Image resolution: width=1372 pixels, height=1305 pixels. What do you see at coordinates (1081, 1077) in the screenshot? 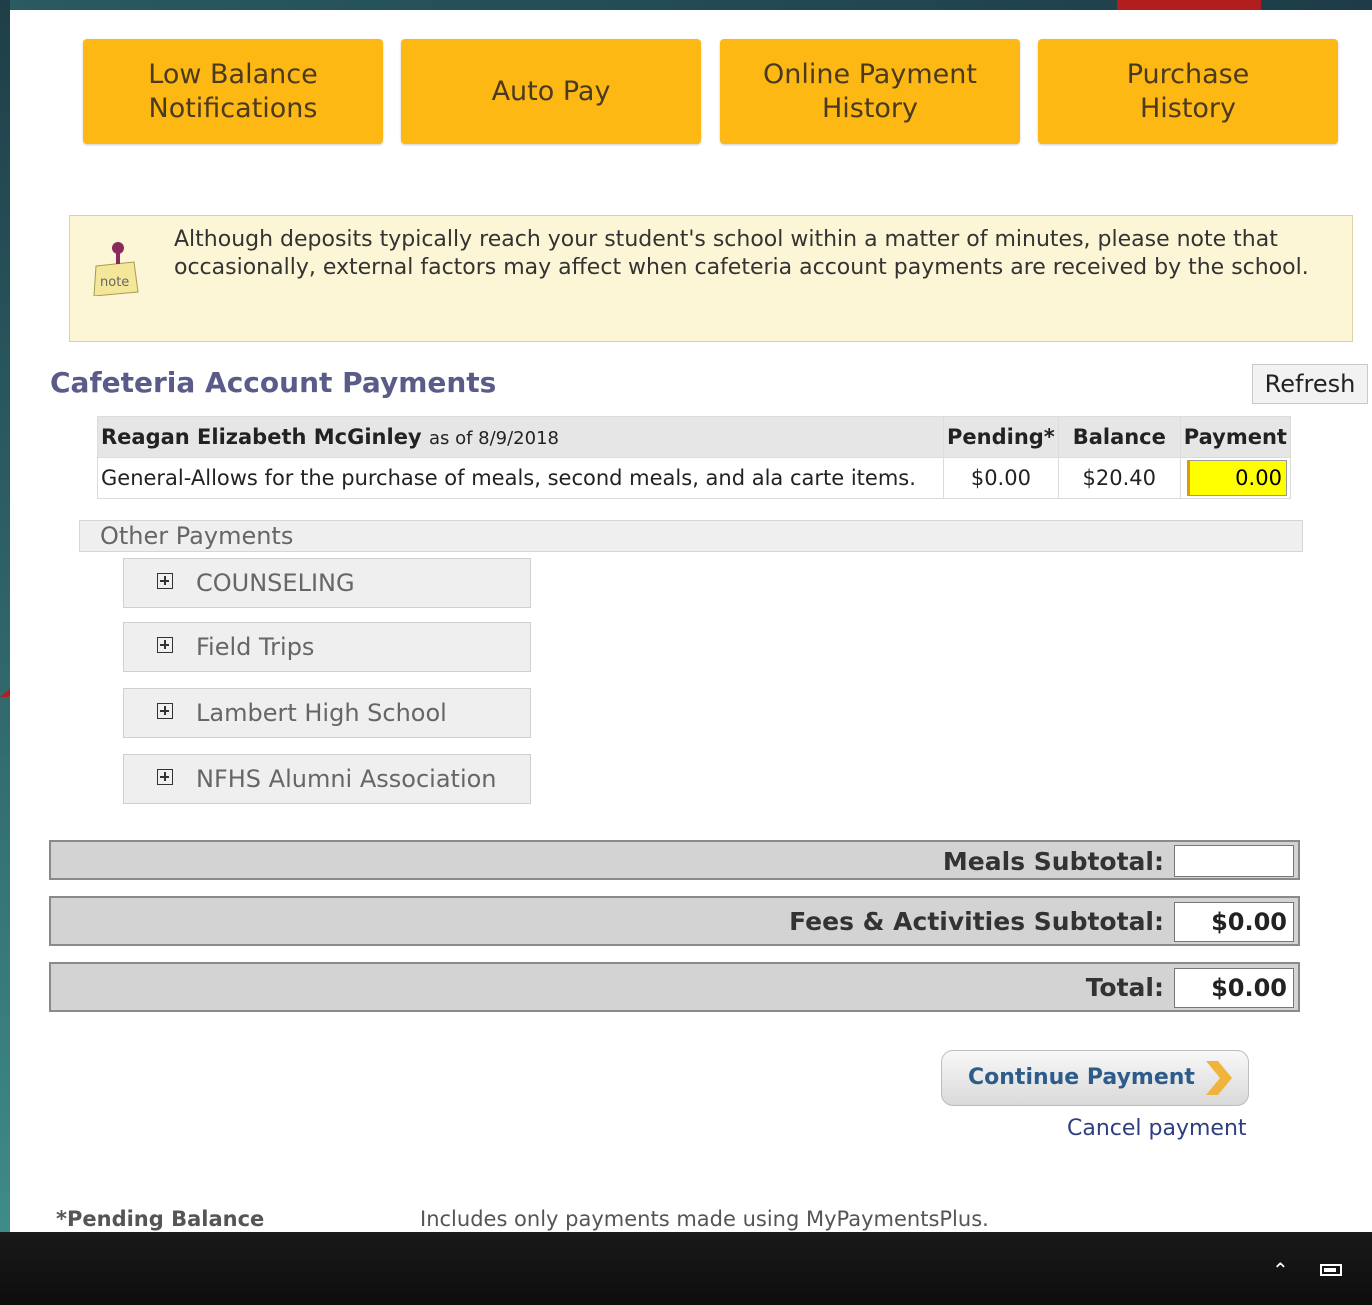
I see `continue-payment-label: Continue Payment` at bounding box center [1081, 1077].